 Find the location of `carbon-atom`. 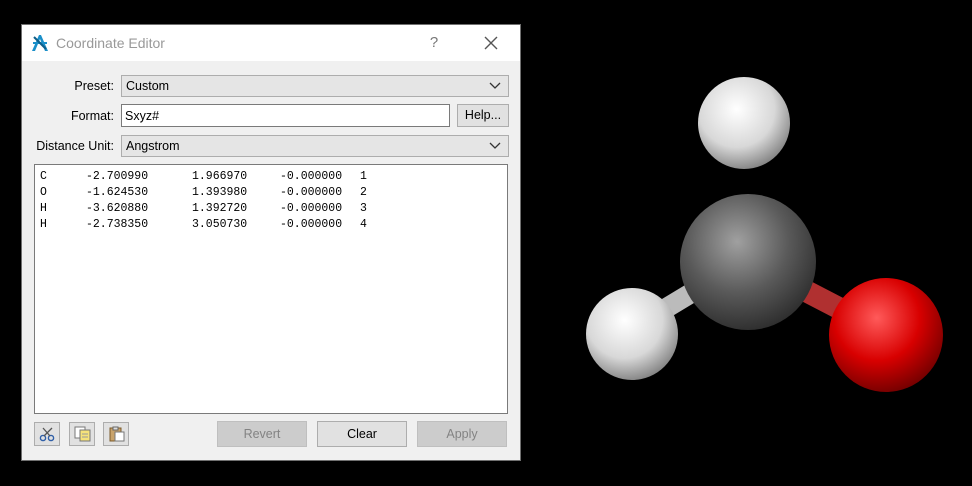

carbon-atom is located at coordinates (748, 262).